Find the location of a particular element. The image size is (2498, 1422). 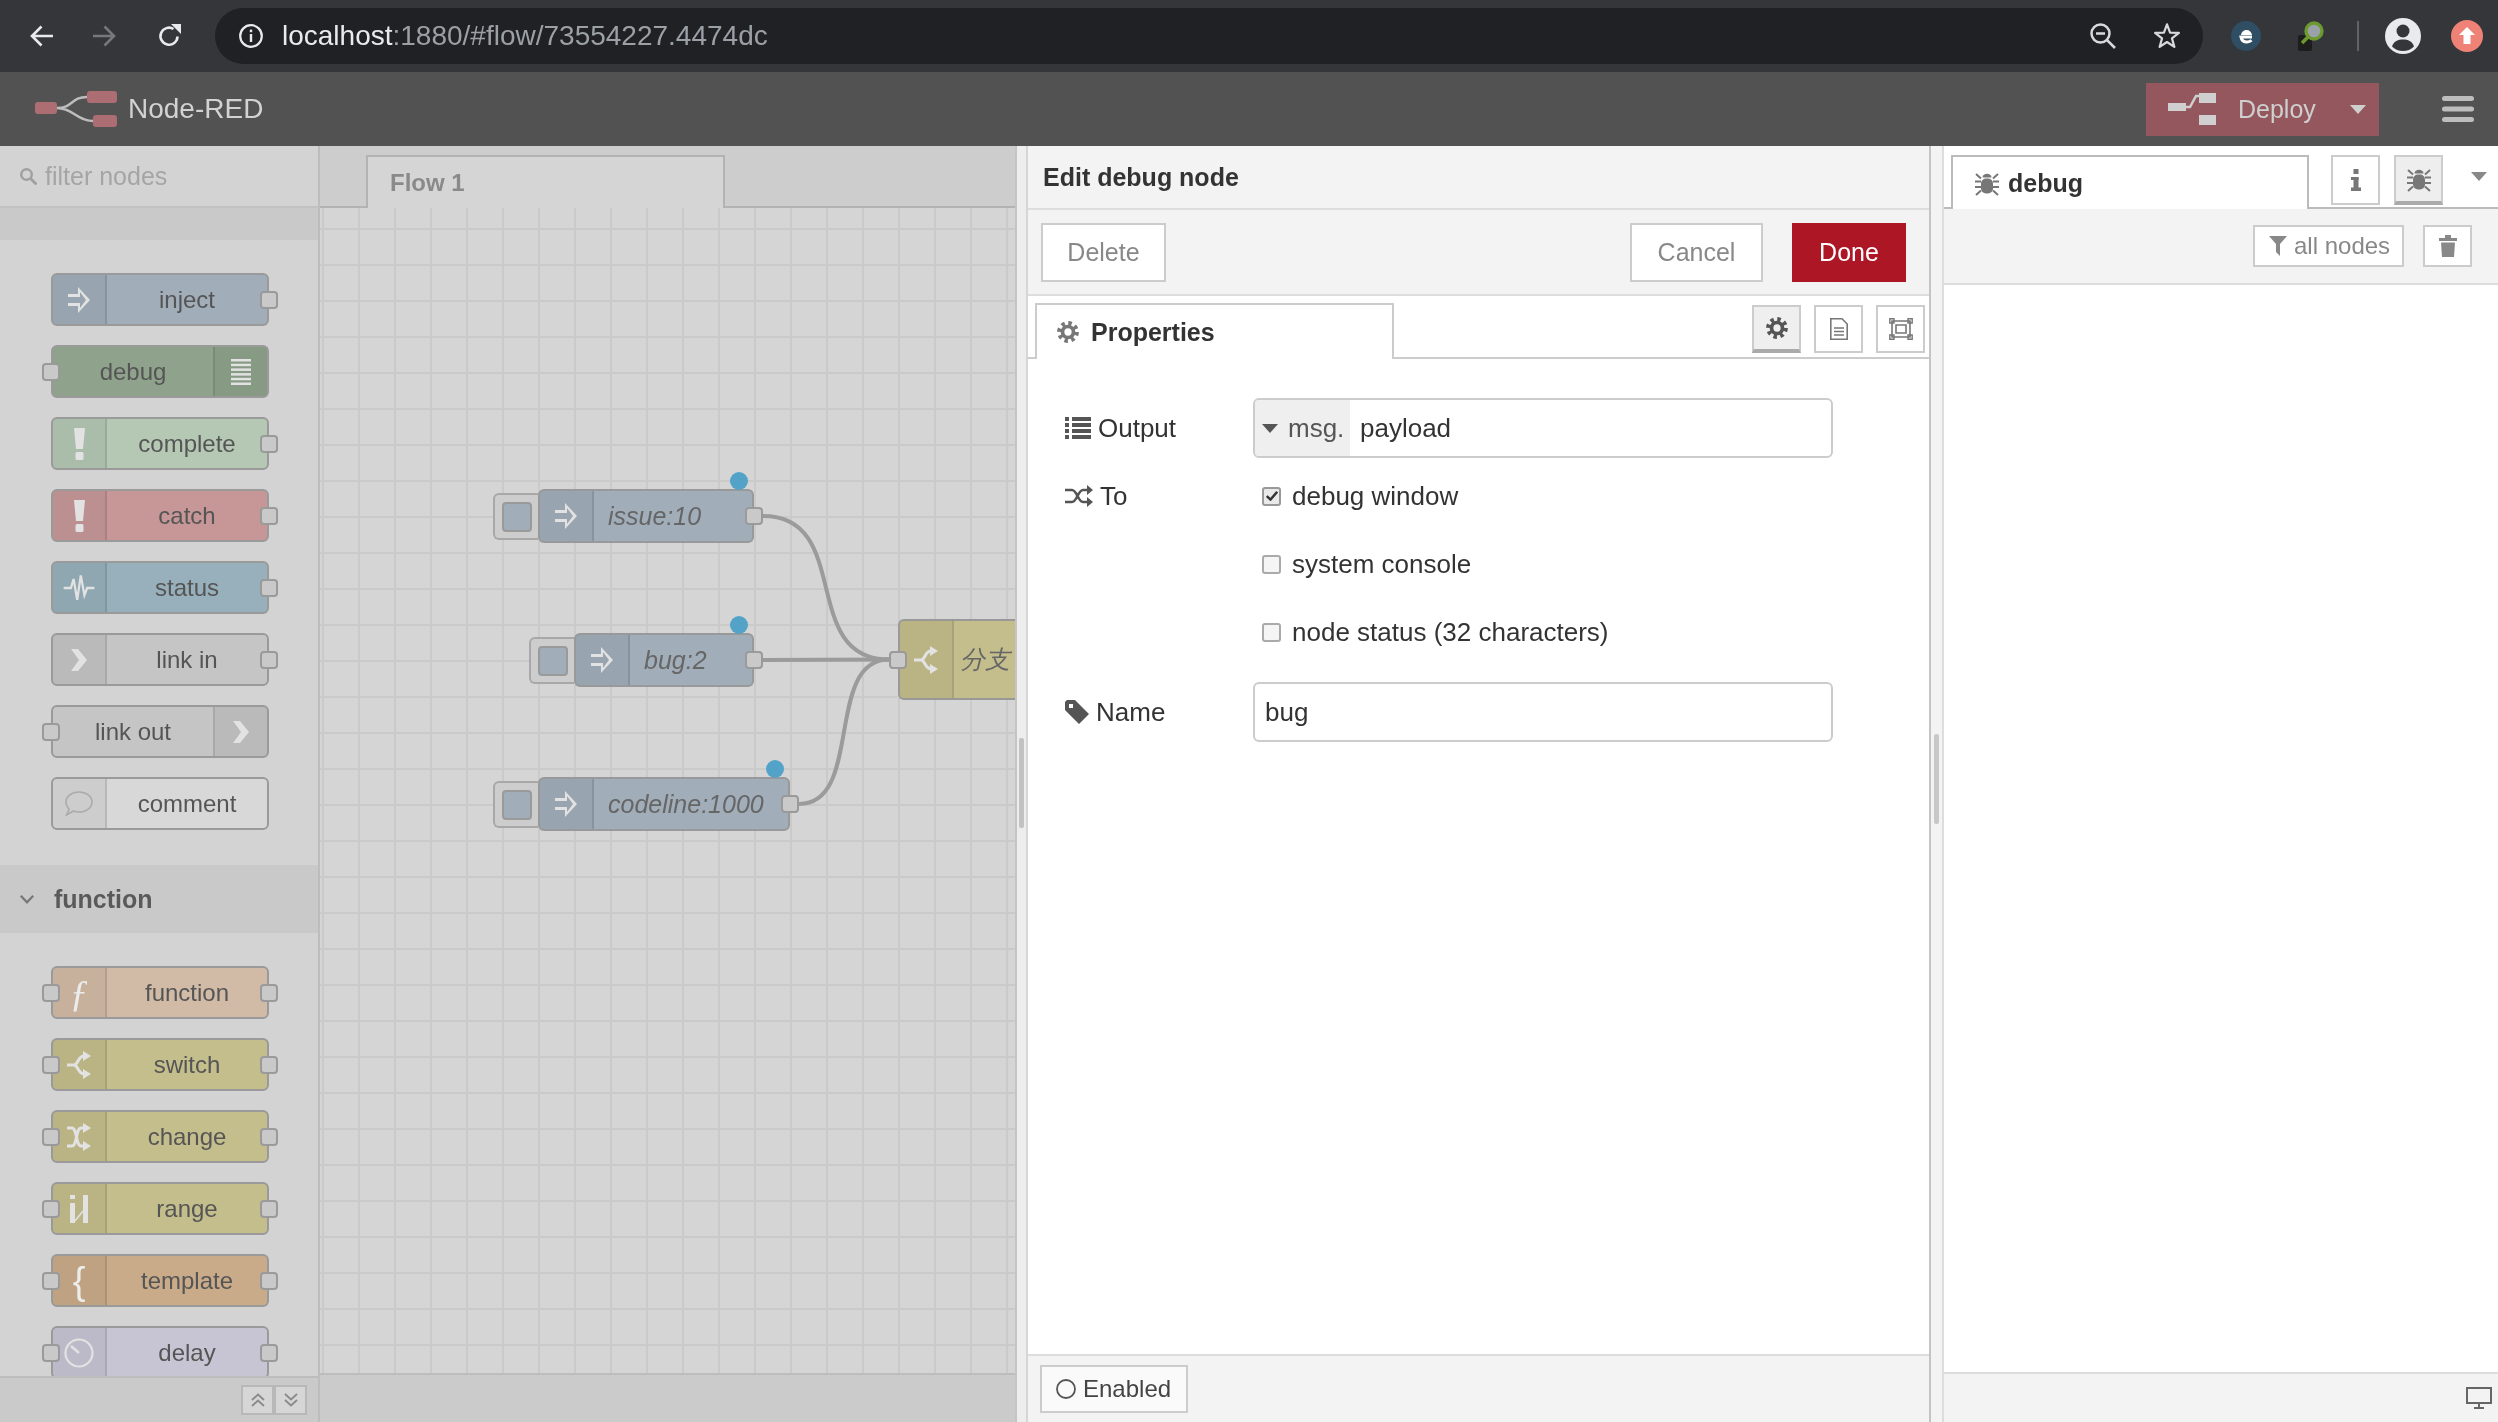

palette-node: change is located at coordinates (160, 1136).